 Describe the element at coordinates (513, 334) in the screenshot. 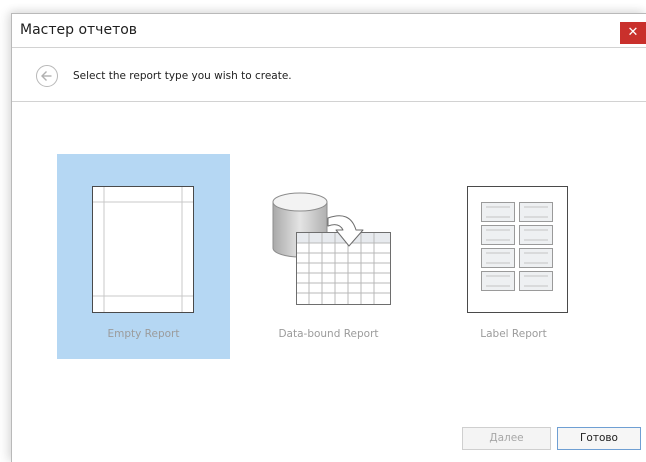

I see `report-type-label: Label Report` at that location.